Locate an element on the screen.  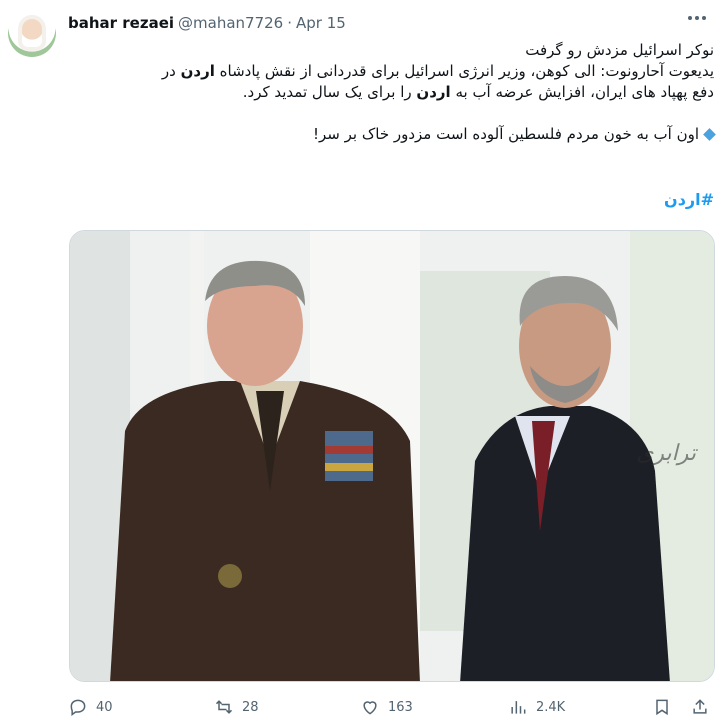
tweet-line-1: نوکر اسرائیل مزدش رو گرفت is located at coordinates (619, 50).